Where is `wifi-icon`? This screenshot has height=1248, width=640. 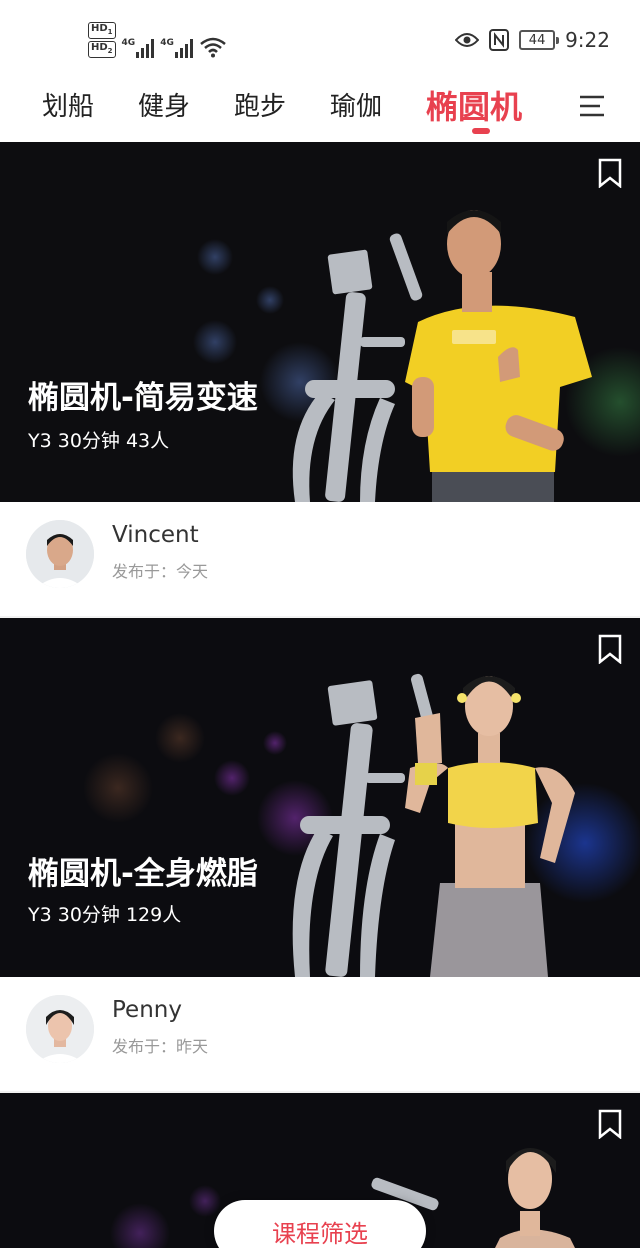 wifi-icon is located at coordinates (213, 47).